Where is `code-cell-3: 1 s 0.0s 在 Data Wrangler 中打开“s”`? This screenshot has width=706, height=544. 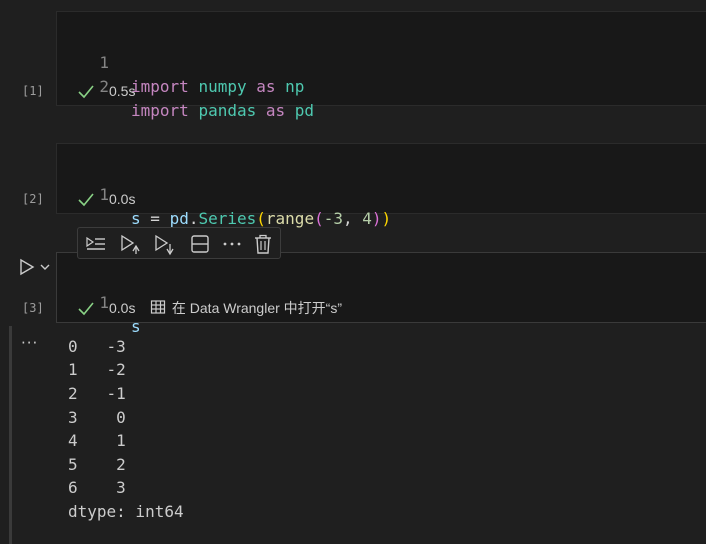 code-cell-3: 1 s 0.0s 在 Data Wrangler 中打开“s” is located at coordinates (381, 294).